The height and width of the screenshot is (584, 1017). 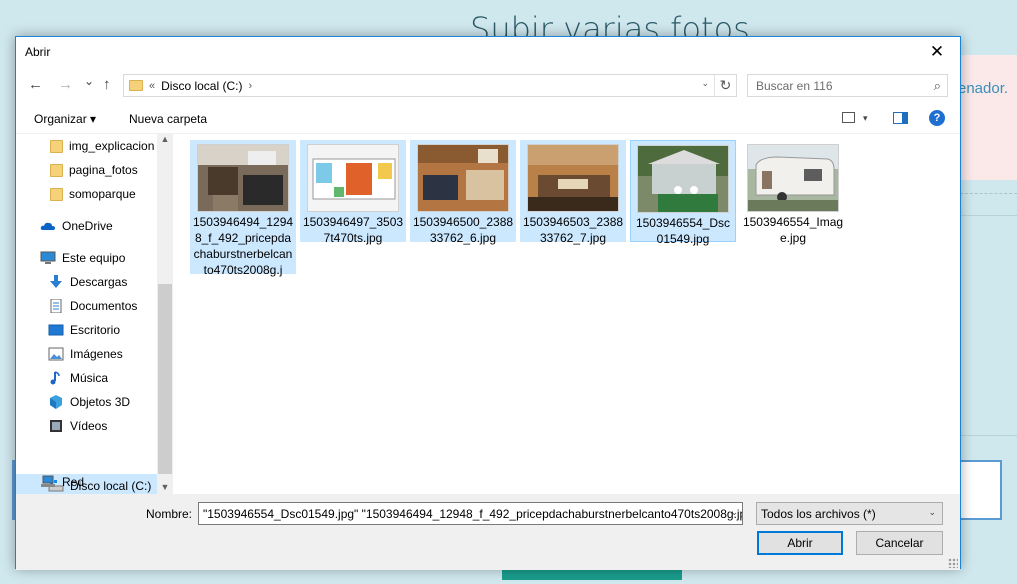 I want to click on address-row: ← → ⌄ ↑ « Disco local (C:) › ⌄ ↻ ⌕, so click(x=488, y=85).